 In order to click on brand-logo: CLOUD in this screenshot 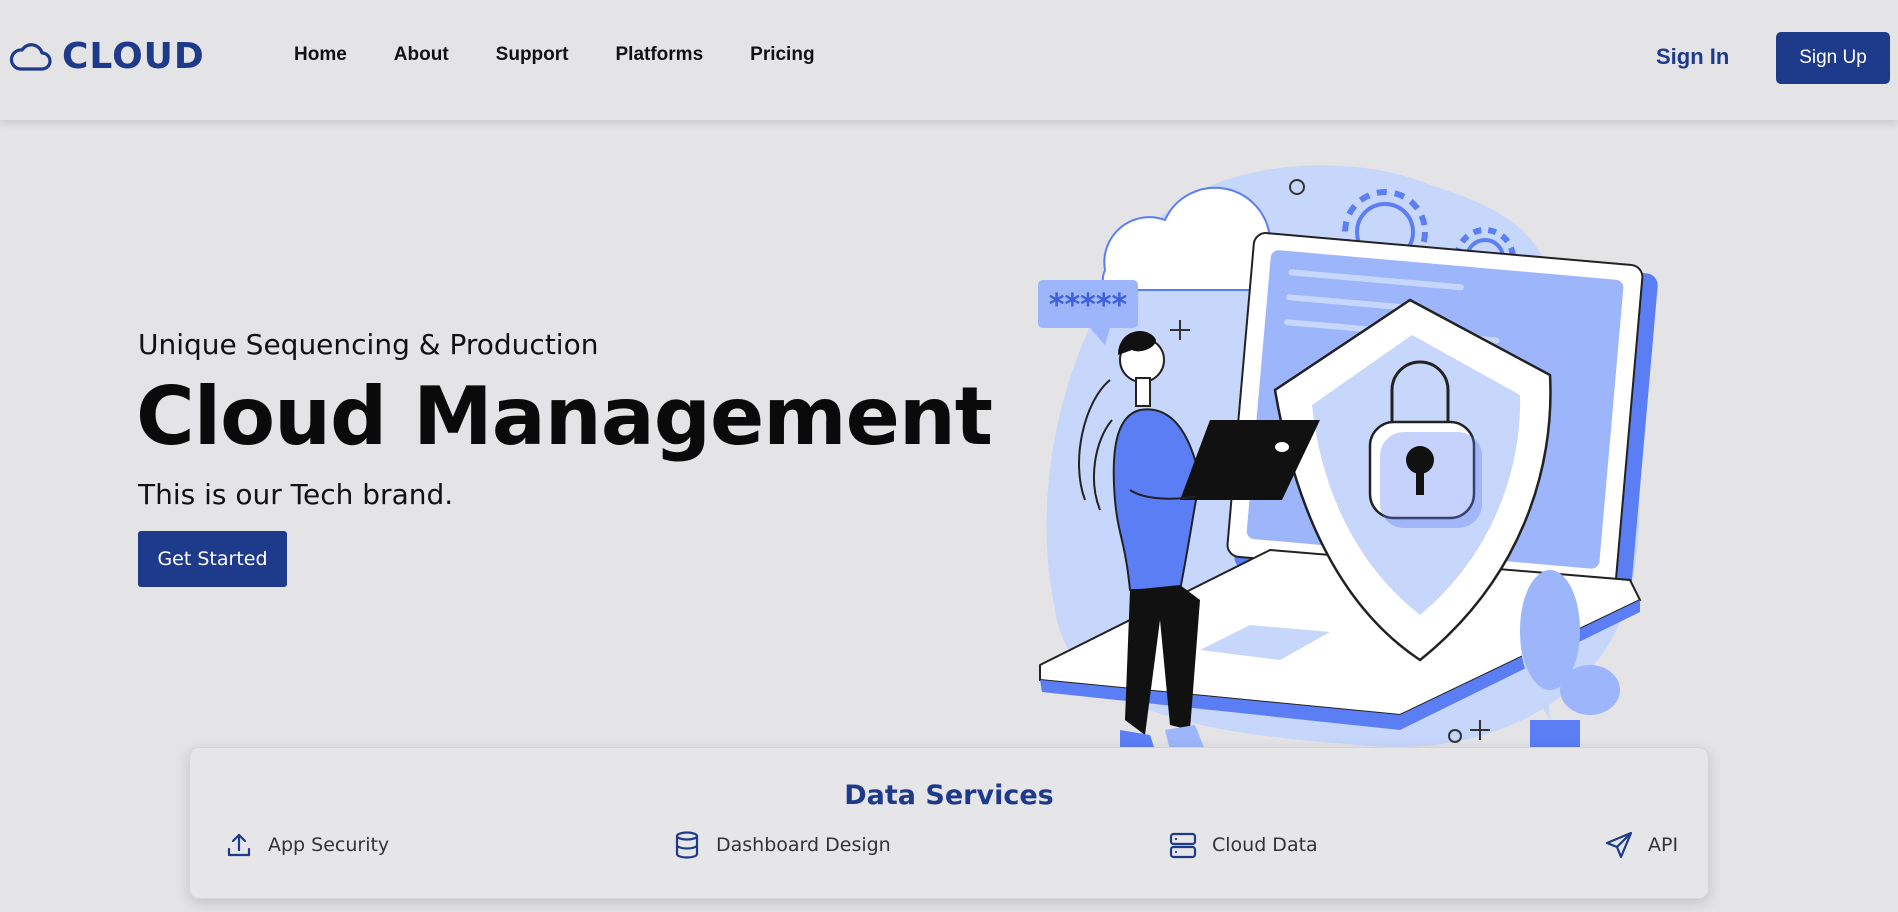, I will do `click(106, 56)`.